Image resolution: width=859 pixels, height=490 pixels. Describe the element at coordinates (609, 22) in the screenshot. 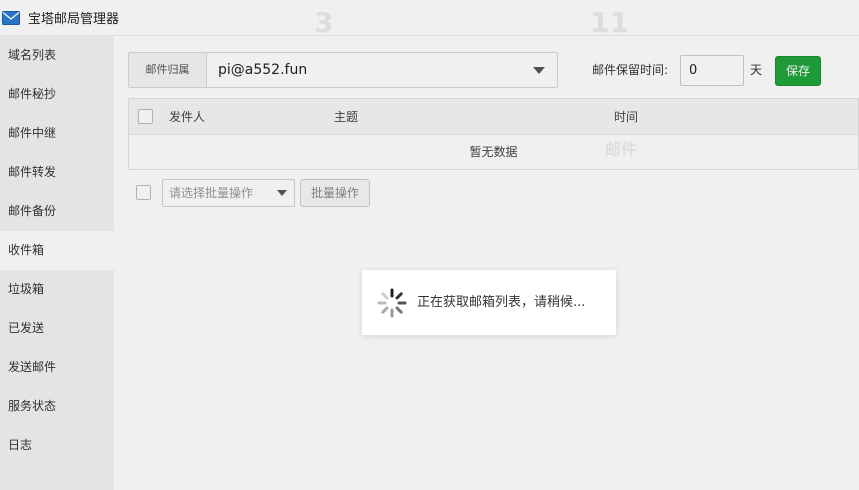

I see `ghost-number: 11` at that location.